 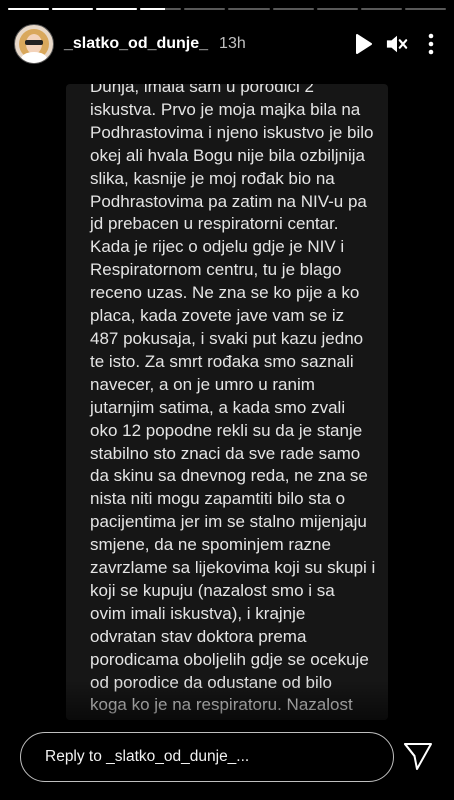 I want to click on story-text-line: smjene, da ne spominjem razne, so click(x=210, y=545).